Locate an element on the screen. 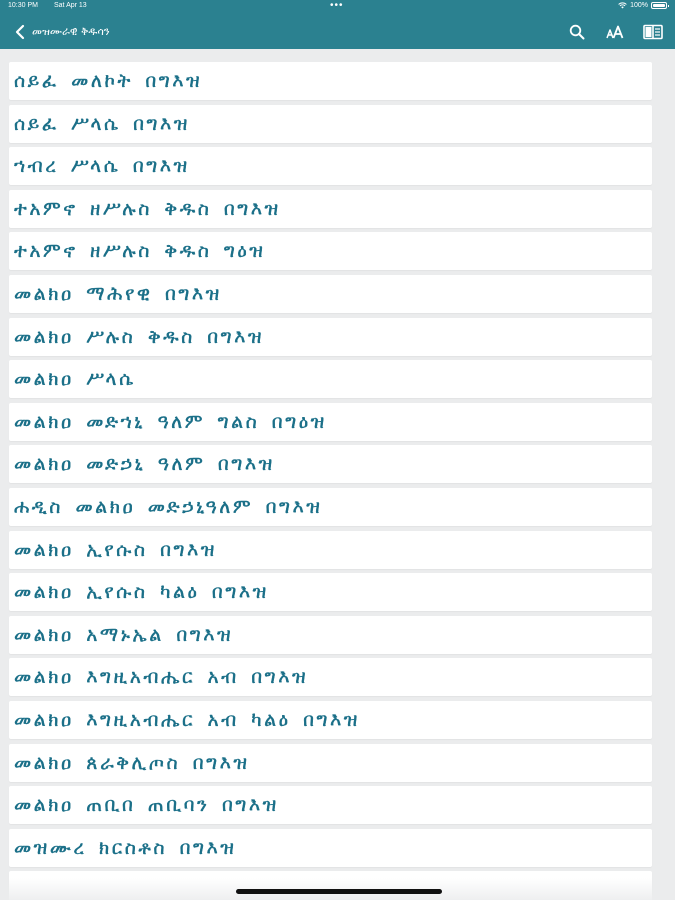  book-icon is located at coordinates (653, 32).